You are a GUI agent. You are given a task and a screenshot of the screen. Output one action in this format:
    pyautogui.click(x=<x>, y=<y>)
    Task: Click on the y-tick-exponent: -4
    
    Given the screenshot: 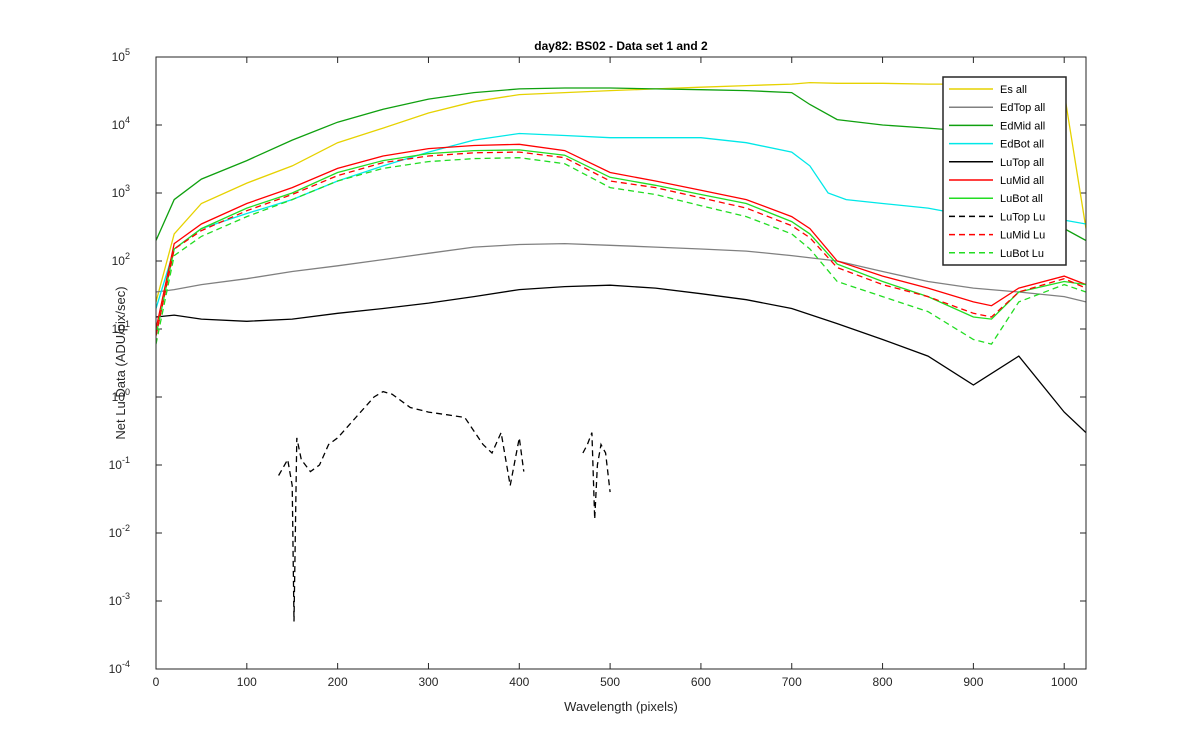 What is the action you would take?
    pyautogui.click(x=126, y=664)
    